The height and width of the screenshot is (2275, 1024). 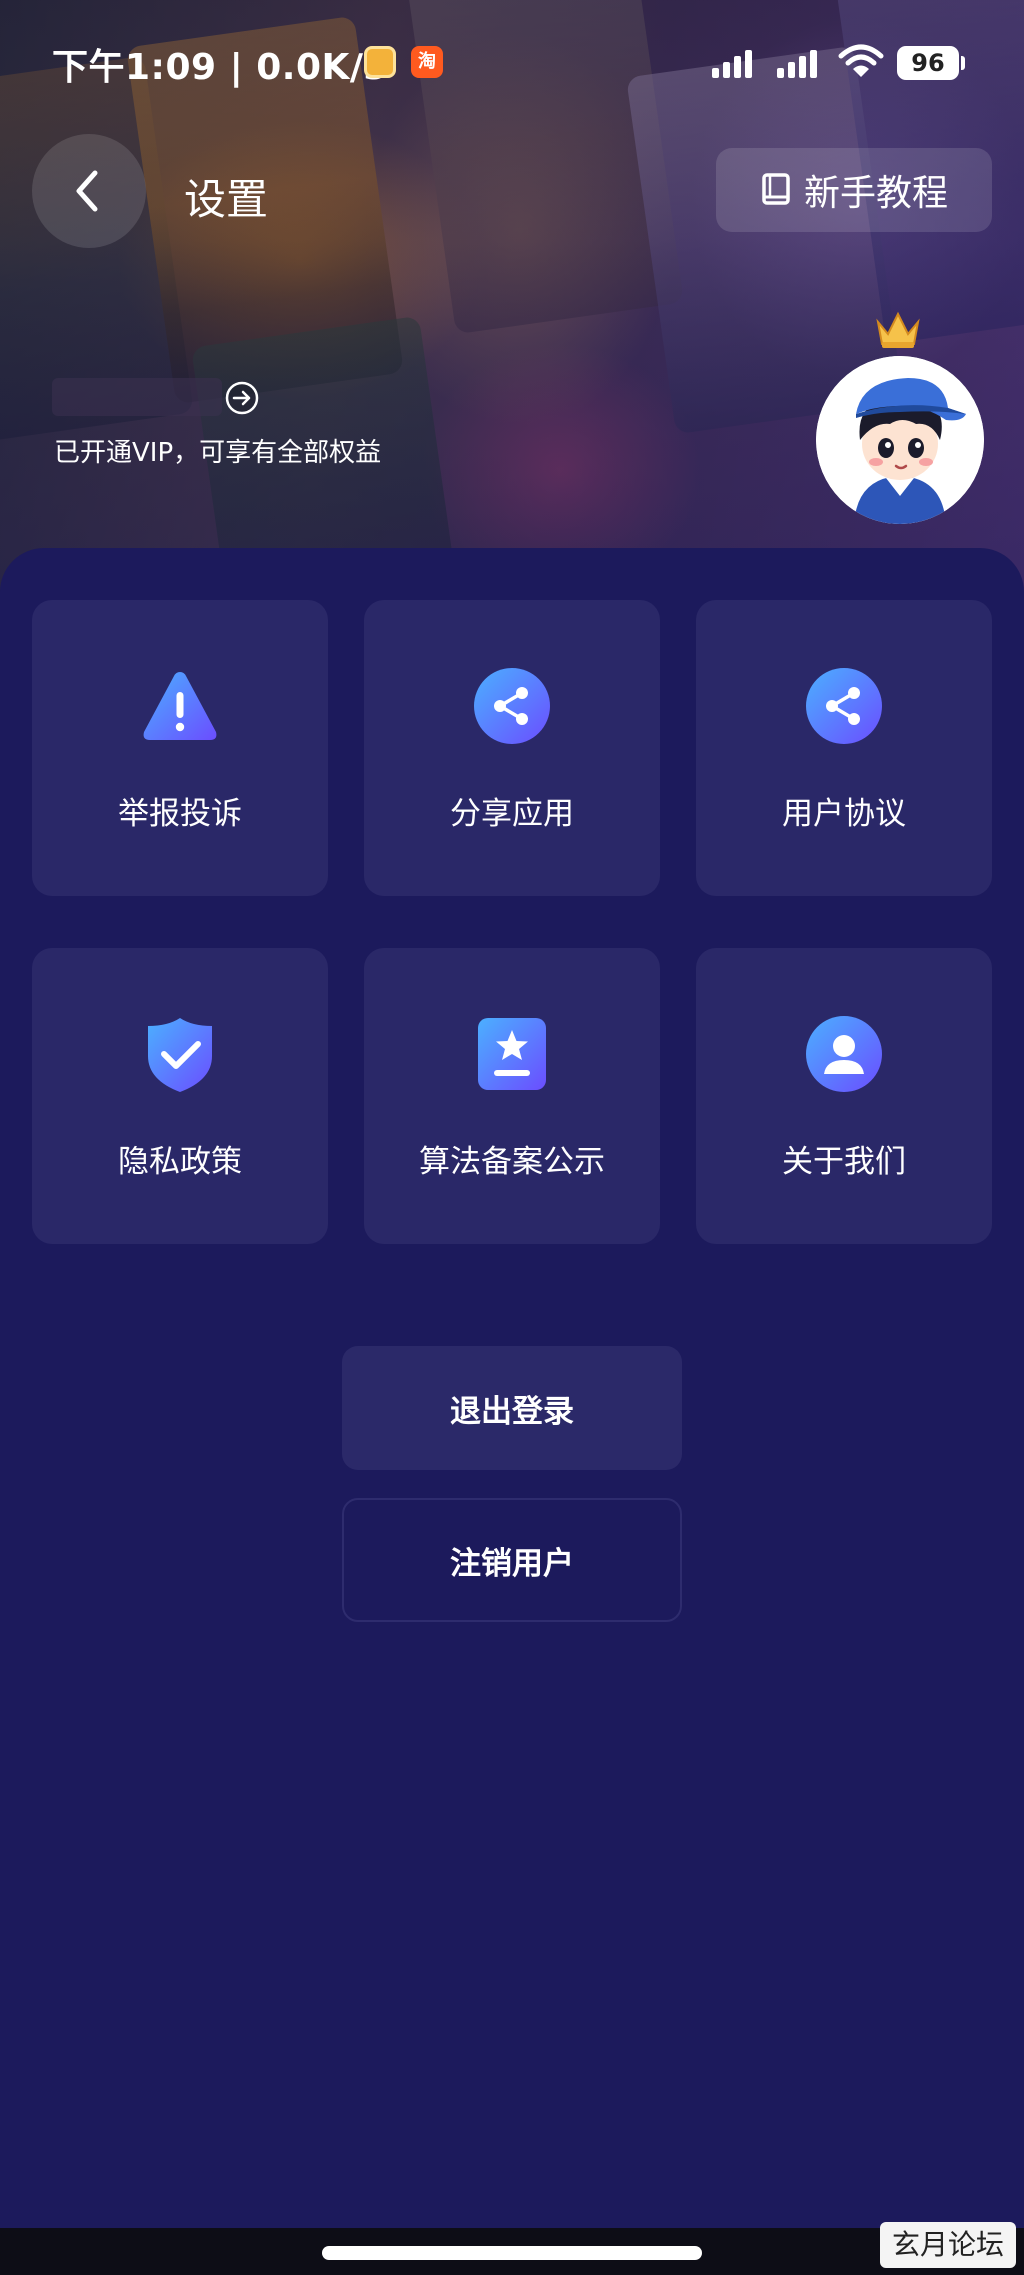 I want to click on back-button, so click(x=89, y=191).